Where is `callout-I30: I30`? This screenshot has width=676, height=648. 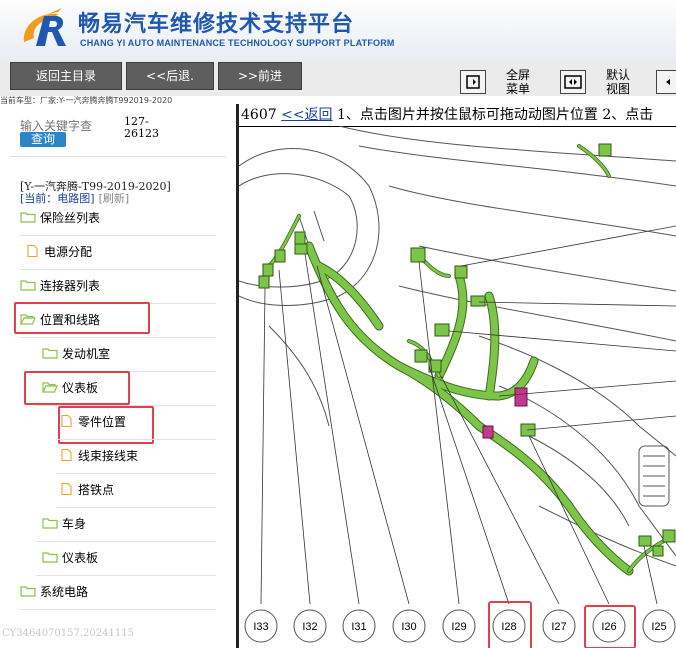
callout-I30: I30 is located at coordinates (409, 626).